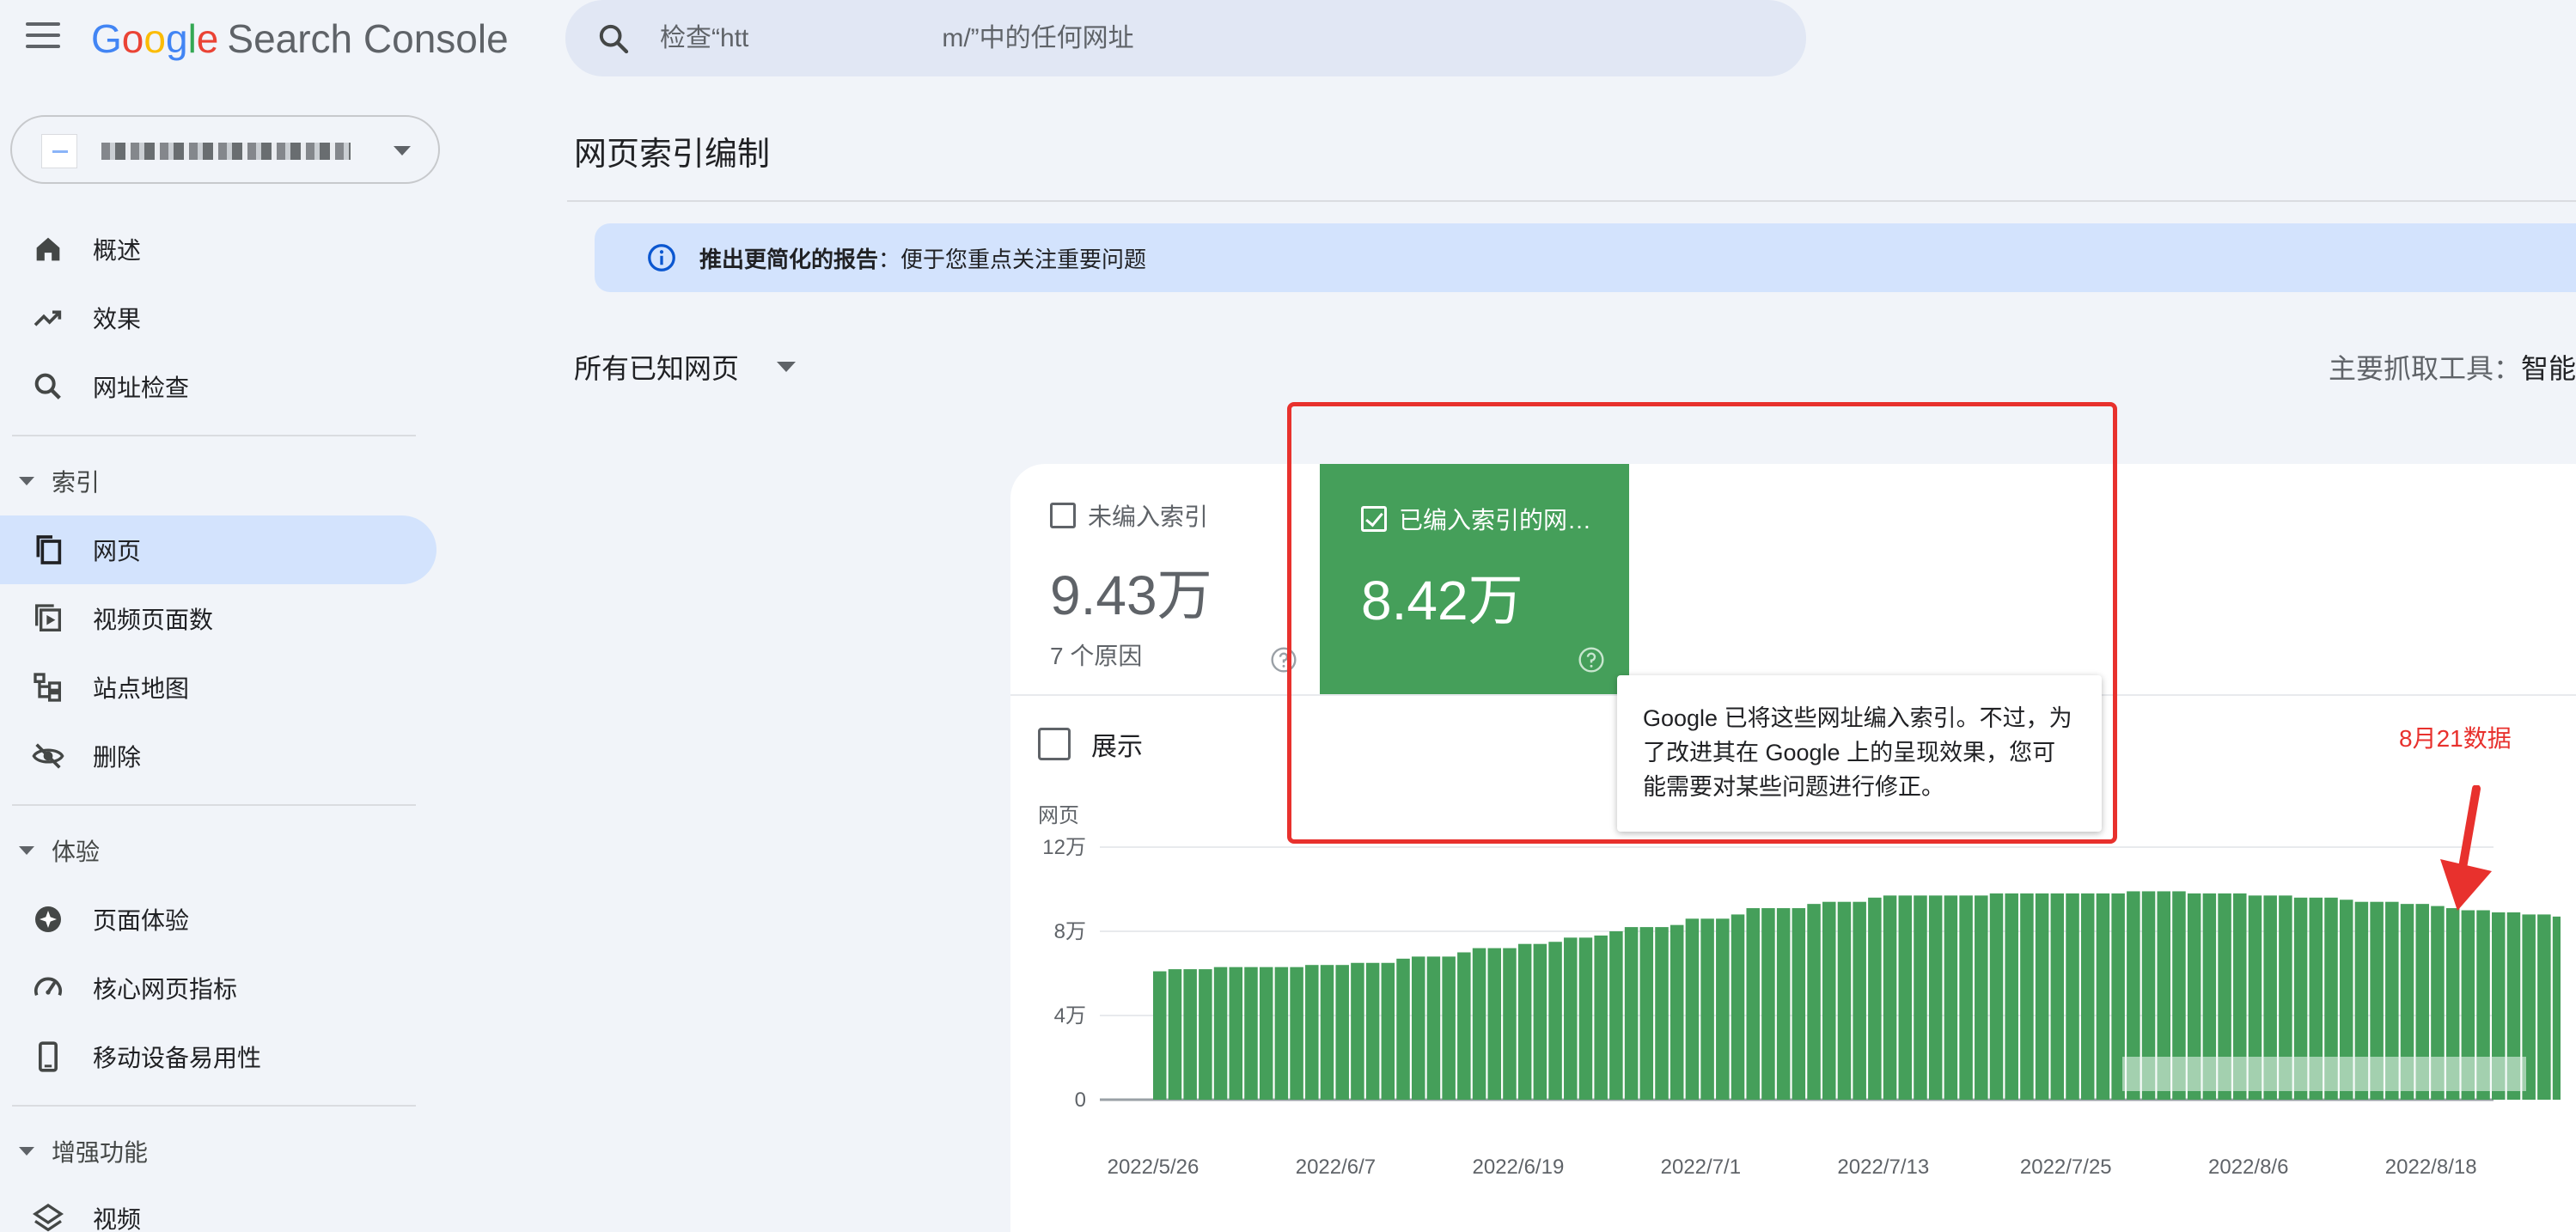 Image resolution: width=2576 pixels, height=1232 pixels. I want to click on sidebar-section-enhancements: 增强功能, so click(215, 1151).